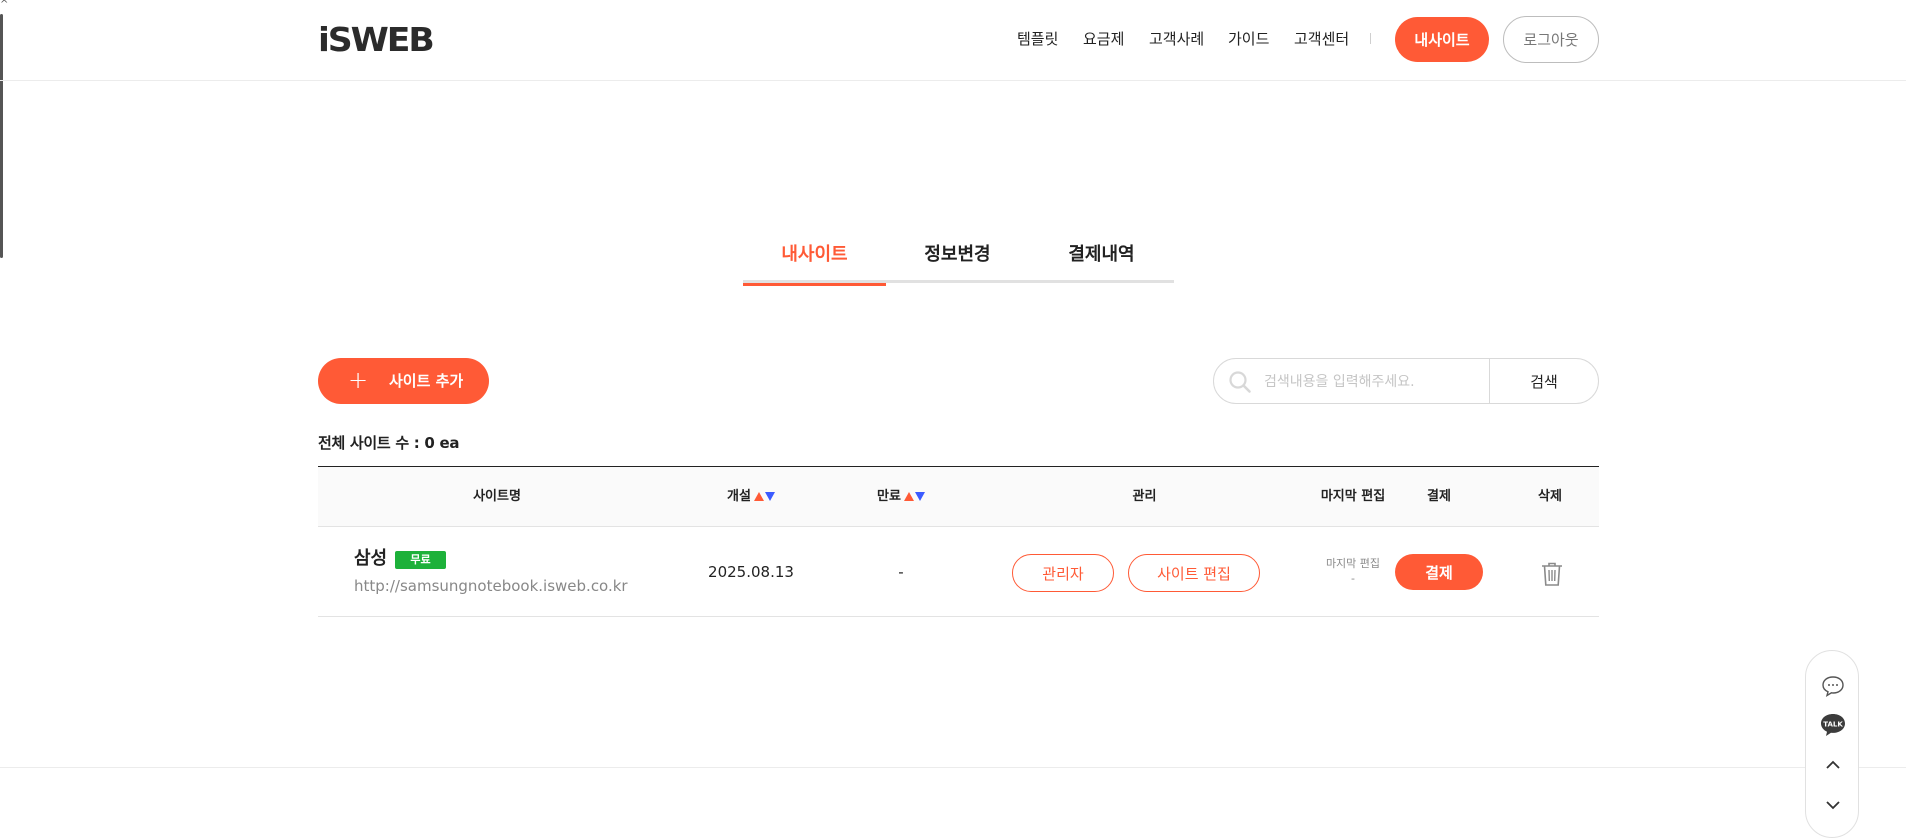 The width and height of the screenshot is (1906, 838). What do you see at coordinates (1103, 39) in the screenshot?
I see `nav-item-pricing: 요금제` at bounding box center [1103, 39].